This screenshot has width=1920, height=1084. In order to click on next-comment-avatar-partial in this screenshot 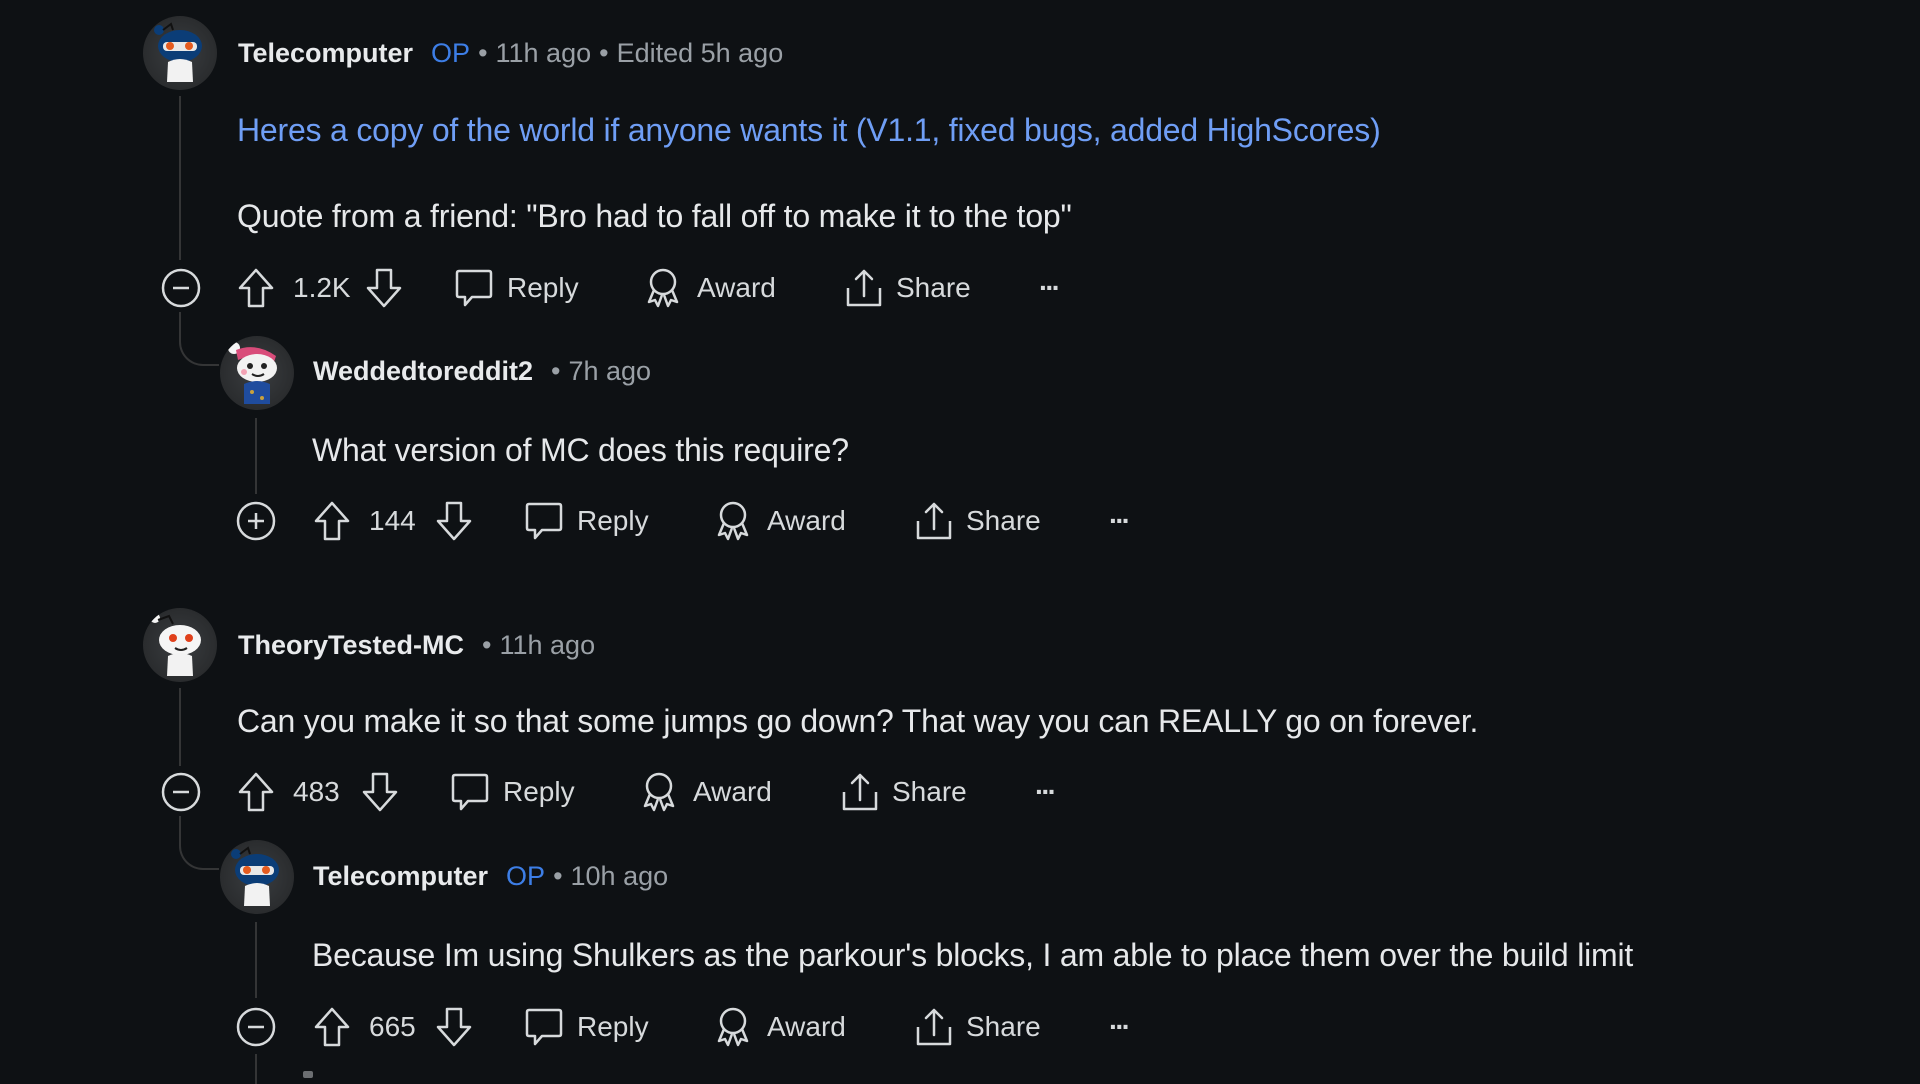, I will do `click(308, 1074)`.